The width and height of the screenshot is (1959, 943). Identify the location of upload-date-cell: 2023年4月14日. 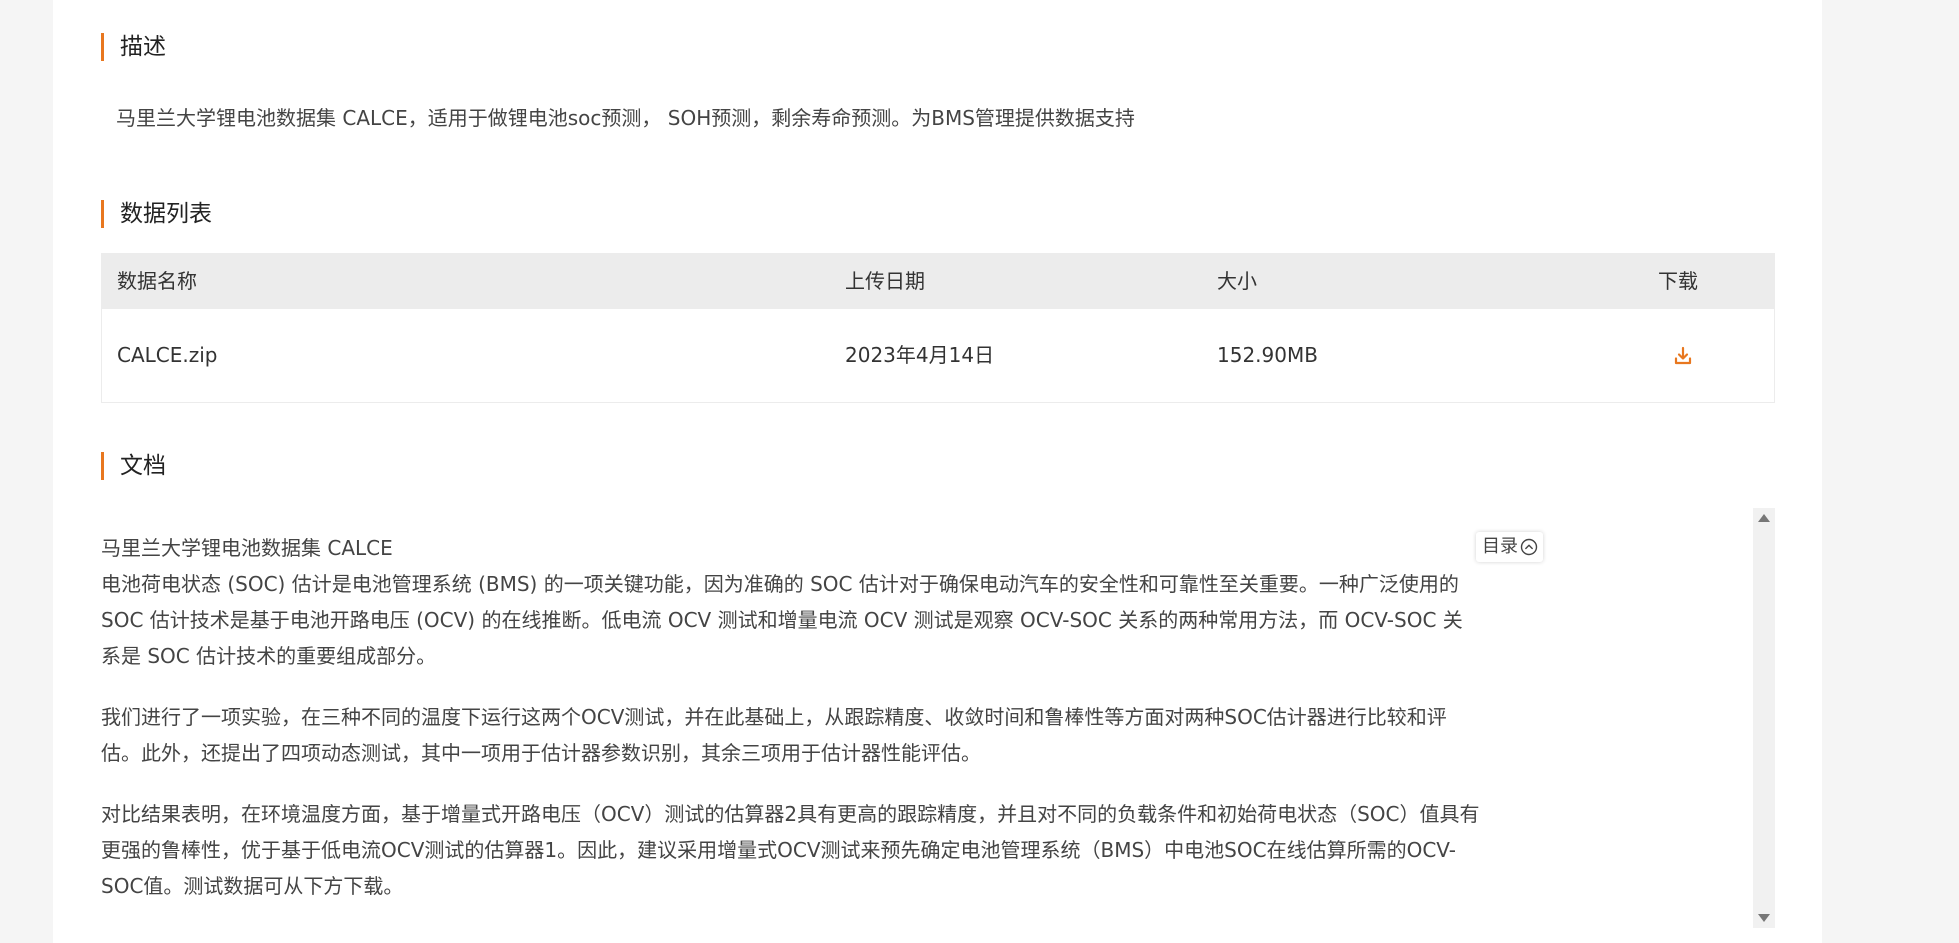
(920, 355).